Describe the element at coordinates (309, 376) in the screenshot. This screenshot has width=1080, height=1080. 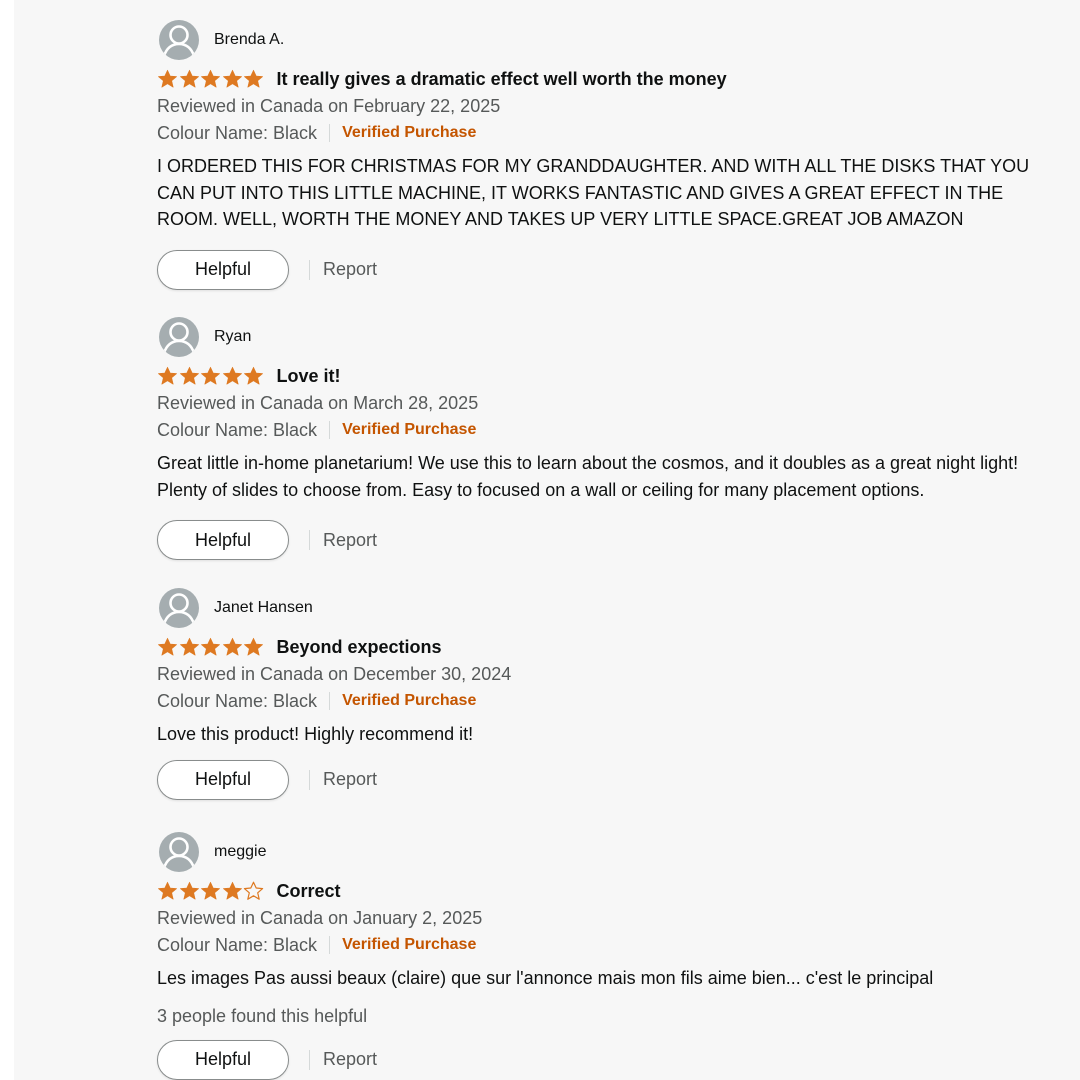
I see `review-title: Love it!` at that location.